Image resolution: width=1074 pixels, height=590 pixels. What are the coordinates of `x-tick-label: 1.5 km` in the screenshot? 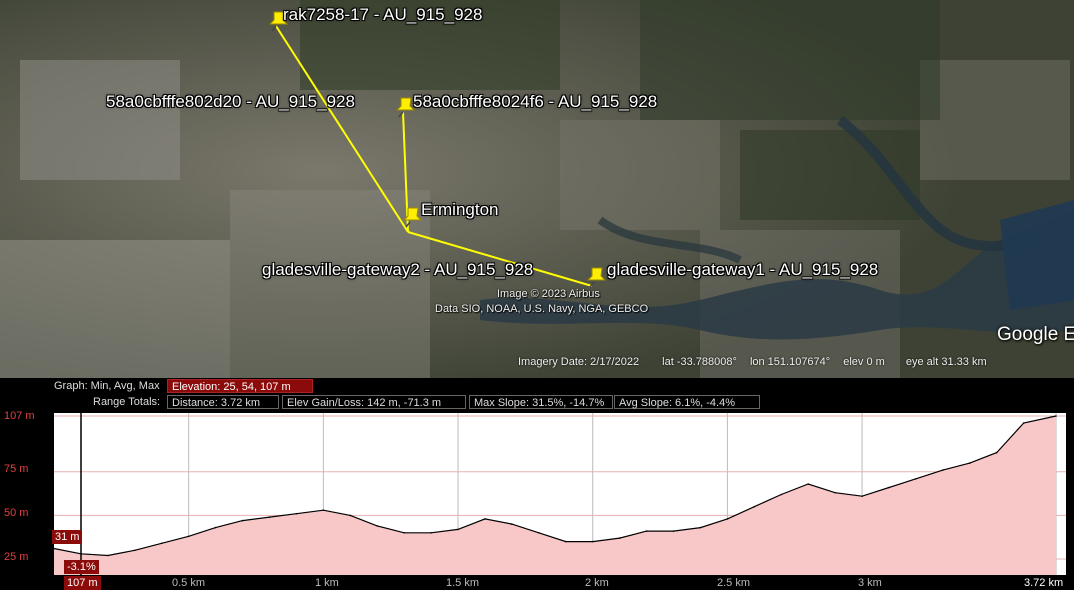 It's located at (463, 583).